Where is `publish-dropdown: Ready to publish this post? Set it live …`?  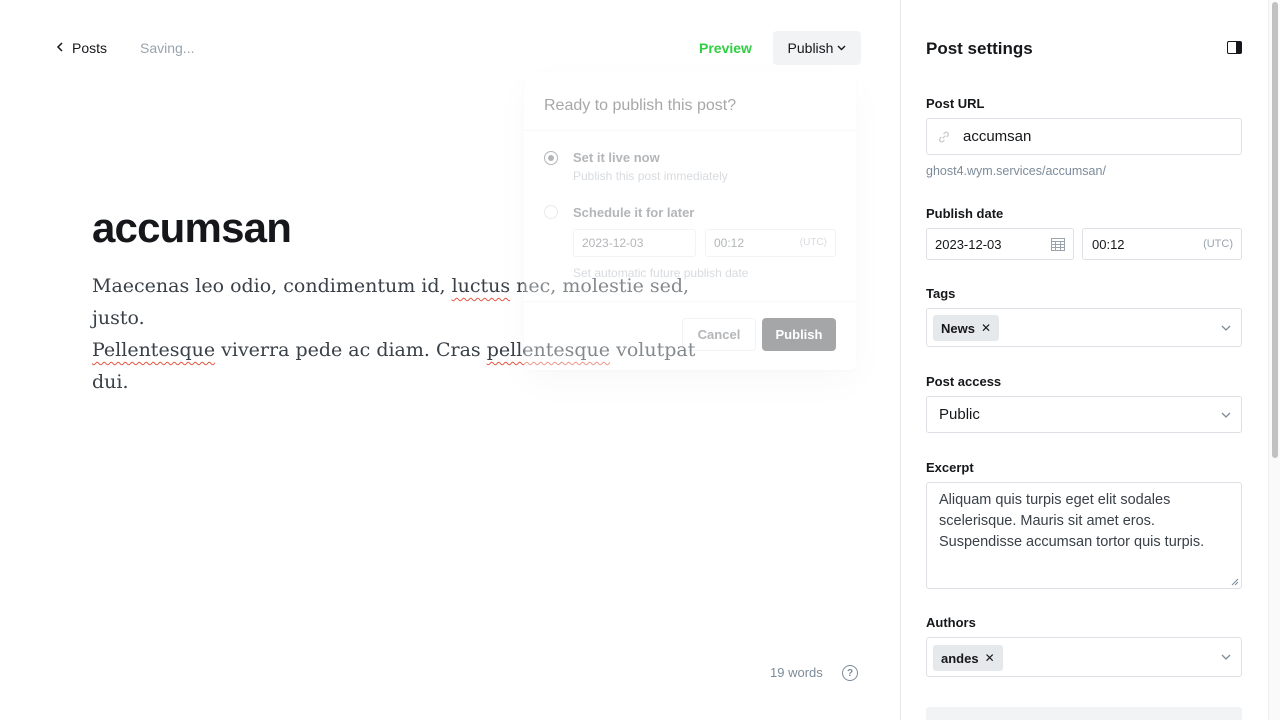
publish-dropdown: Ready to publish this post? Set it live … is located at coordinates (690, 221).